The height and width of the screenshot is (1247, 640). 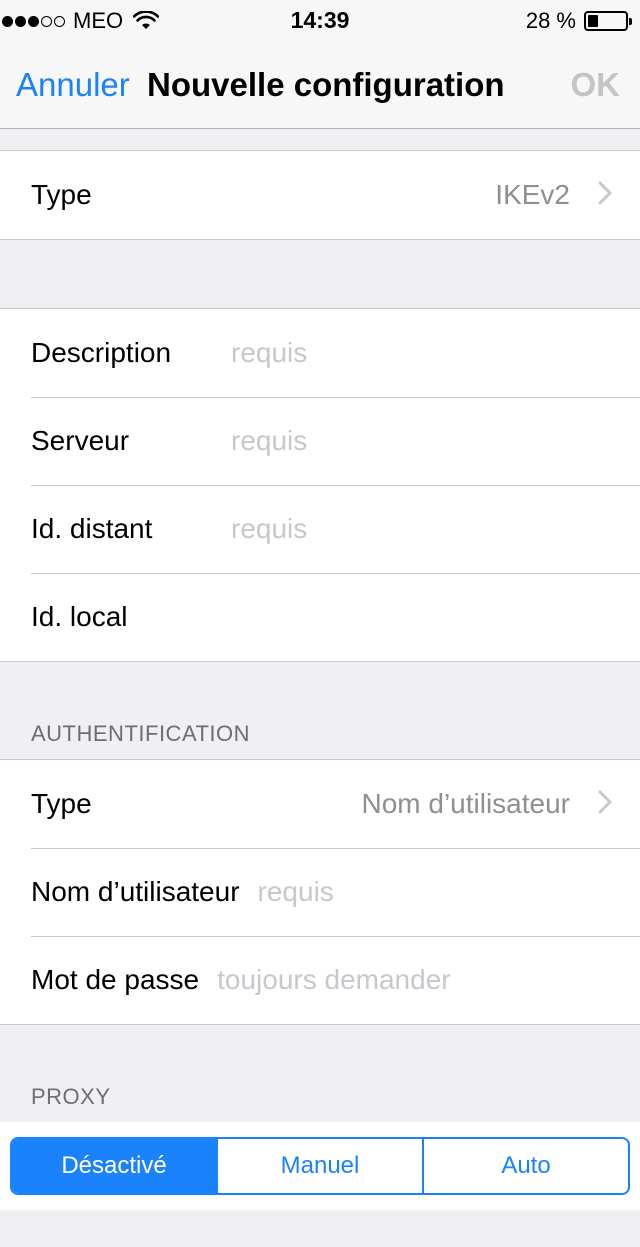 I want to click on authentication-section-header: AUTHENTIFICATION, so click(x=141, y=733).